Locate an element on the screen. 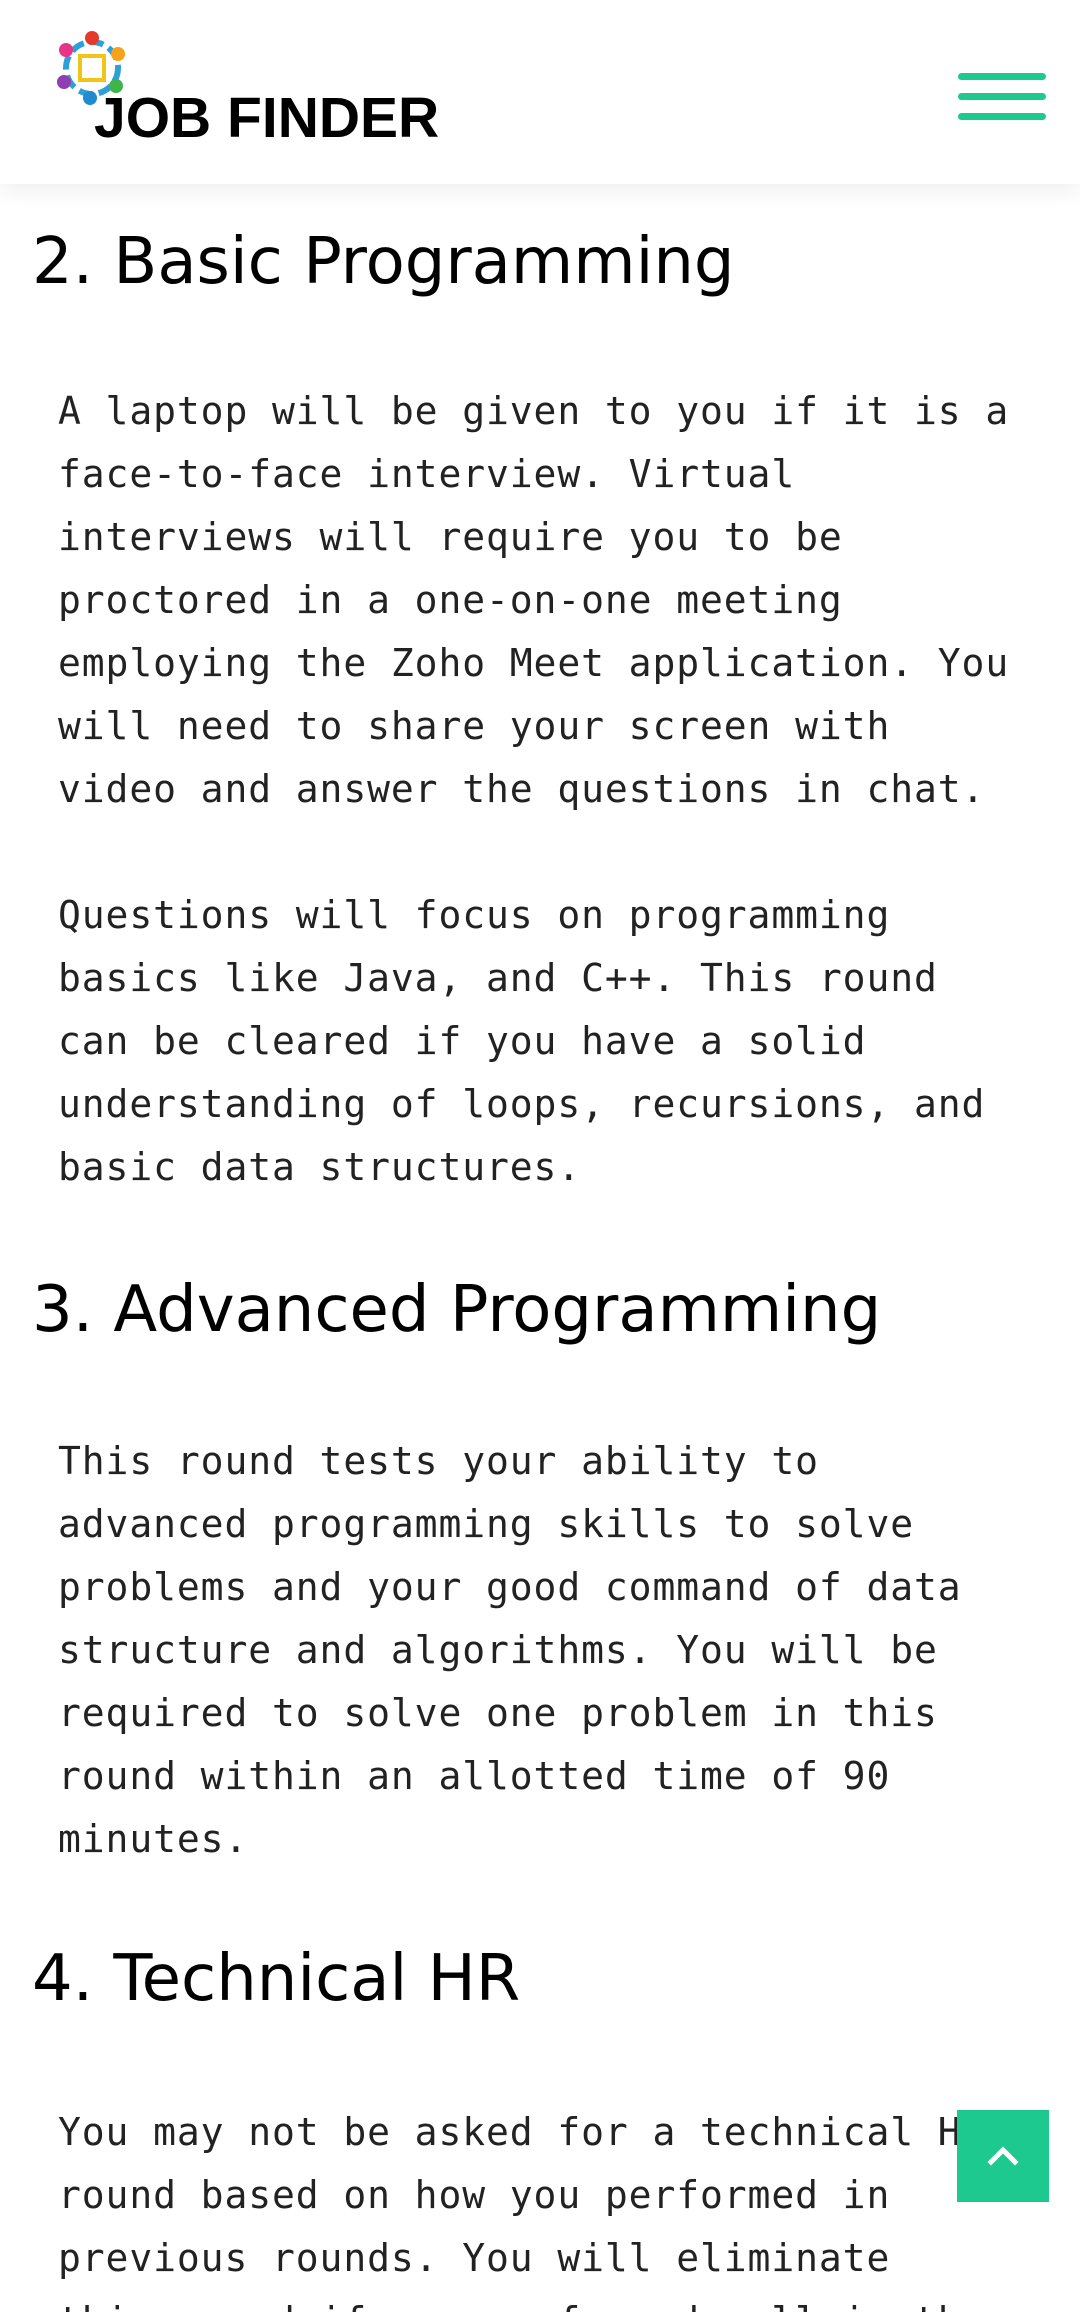 The height and width of the screenshot is (2312, 1080). scroll-to-top-button is located at coordinates (1003, 2156).